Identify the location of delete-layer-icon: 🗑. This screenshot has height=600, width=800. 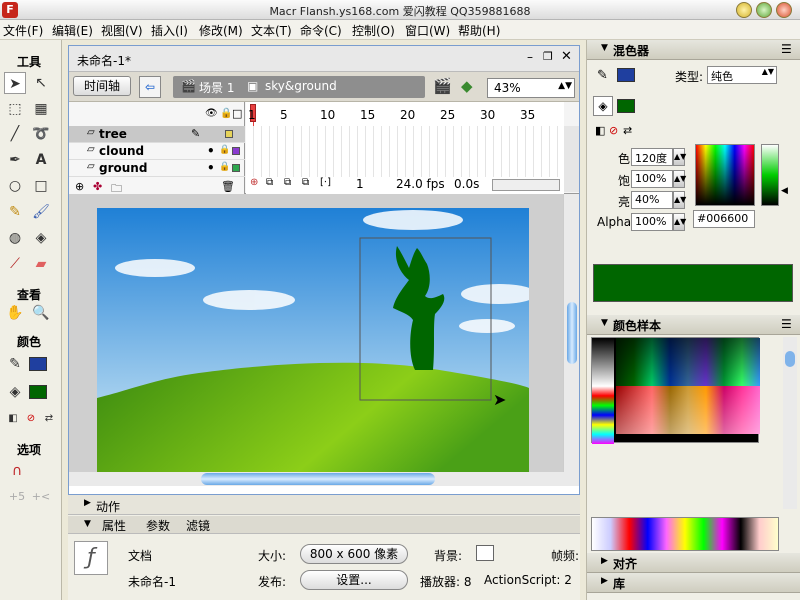
(228, 186).